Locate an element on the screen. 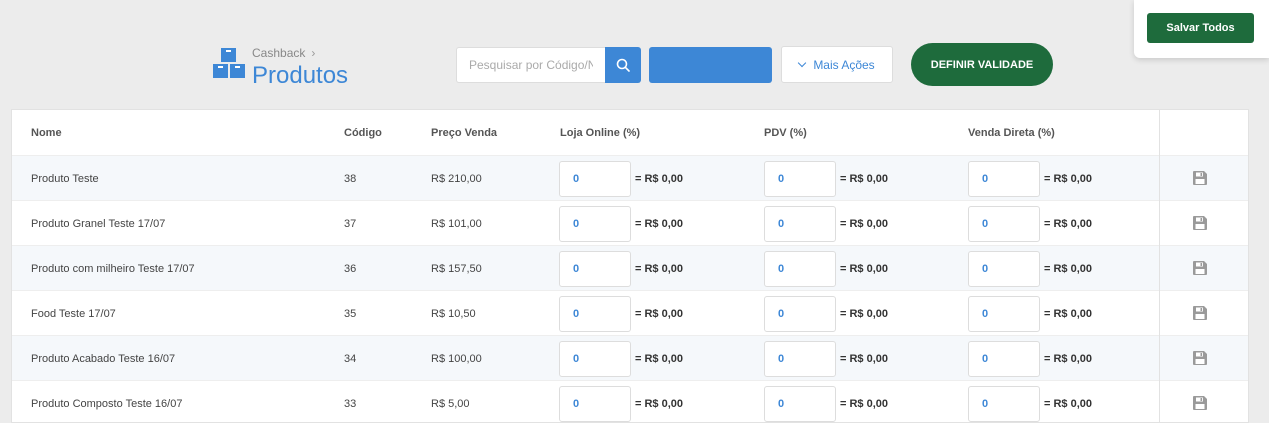  more-actions-label: Mais Ações is located at coordinates (844, 64).